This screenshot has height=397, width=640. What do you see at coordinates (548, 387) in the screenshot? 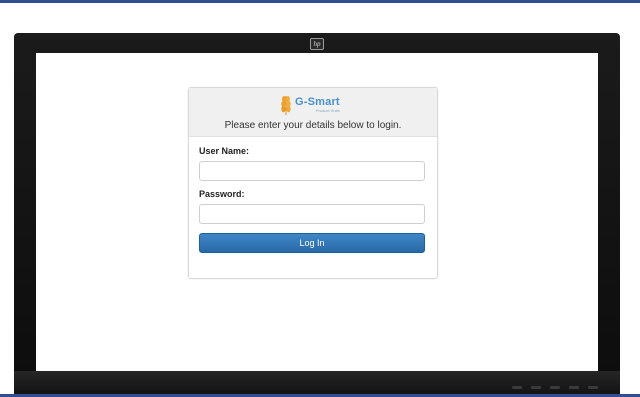
I see `monitor-controls` at bounding box center [548, 387].